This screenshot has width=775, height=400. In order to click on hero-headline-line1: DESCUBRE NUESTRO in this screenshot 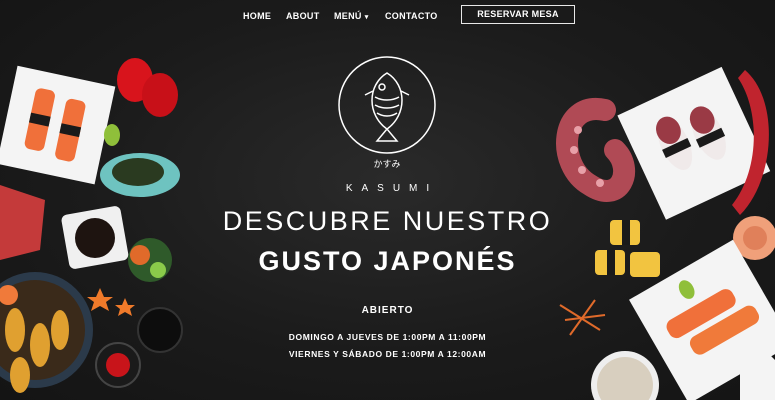, I will do `click(387, 221)`.